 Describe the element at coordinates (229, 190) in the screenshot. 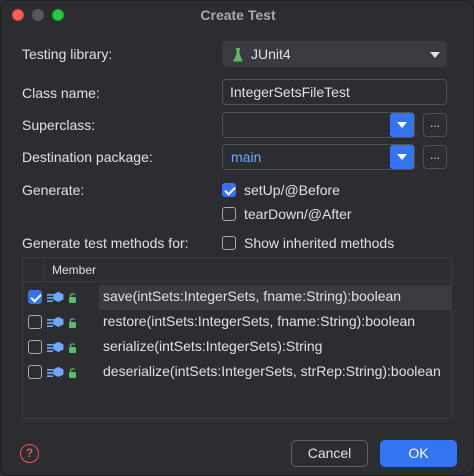

I see `setup-before-checkbox` at that location.